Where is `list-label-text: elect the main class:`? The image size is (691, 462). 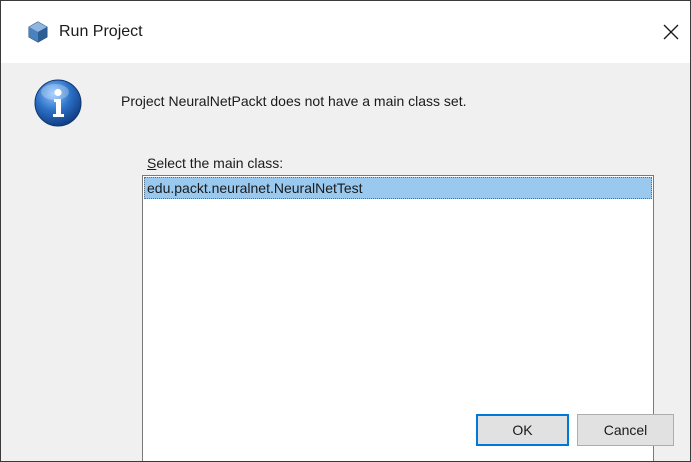
list-label-text: elect the main class: is located at coordinates (220, 163).